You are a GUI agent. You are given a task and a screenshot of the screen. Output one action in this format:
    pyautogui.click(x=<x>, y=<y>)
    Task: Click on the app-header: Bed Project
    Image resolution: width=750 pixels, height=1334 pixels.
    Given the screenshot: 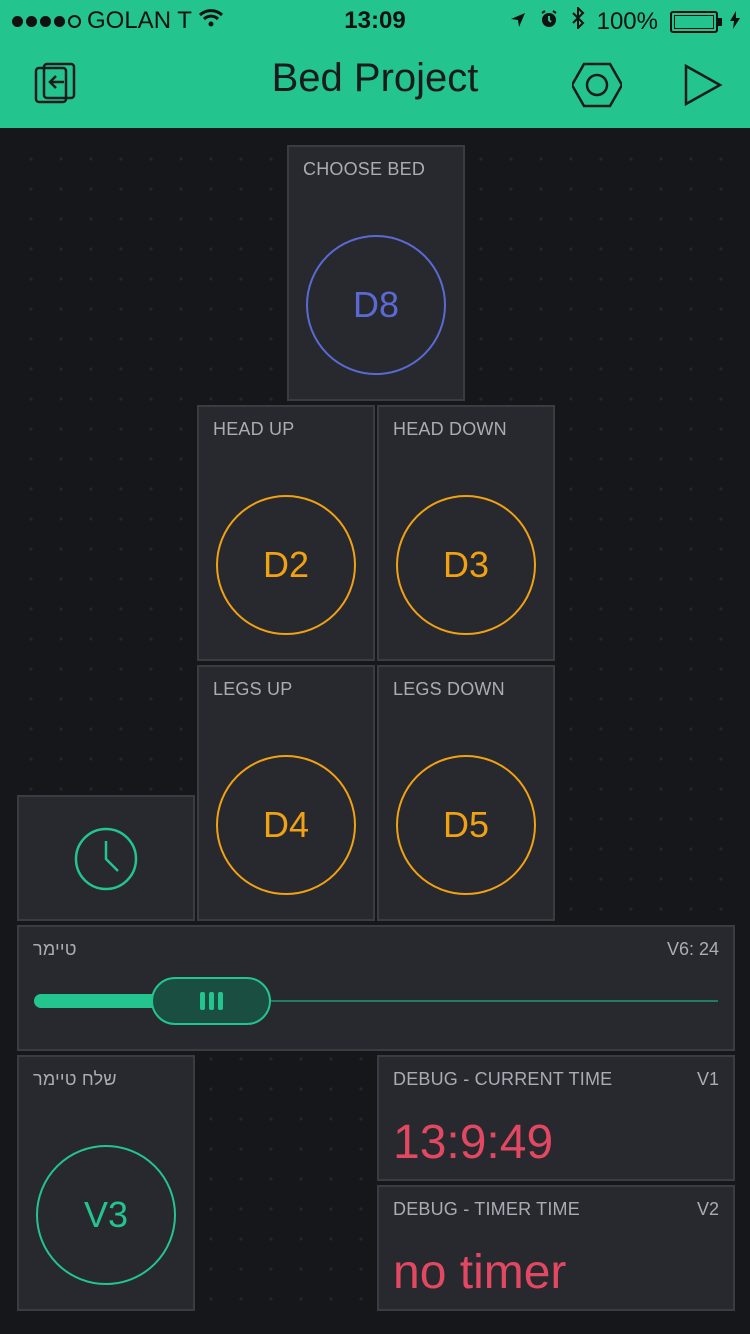 What is the action you would take?
    pyautogui.click(x=375, y=84)
    